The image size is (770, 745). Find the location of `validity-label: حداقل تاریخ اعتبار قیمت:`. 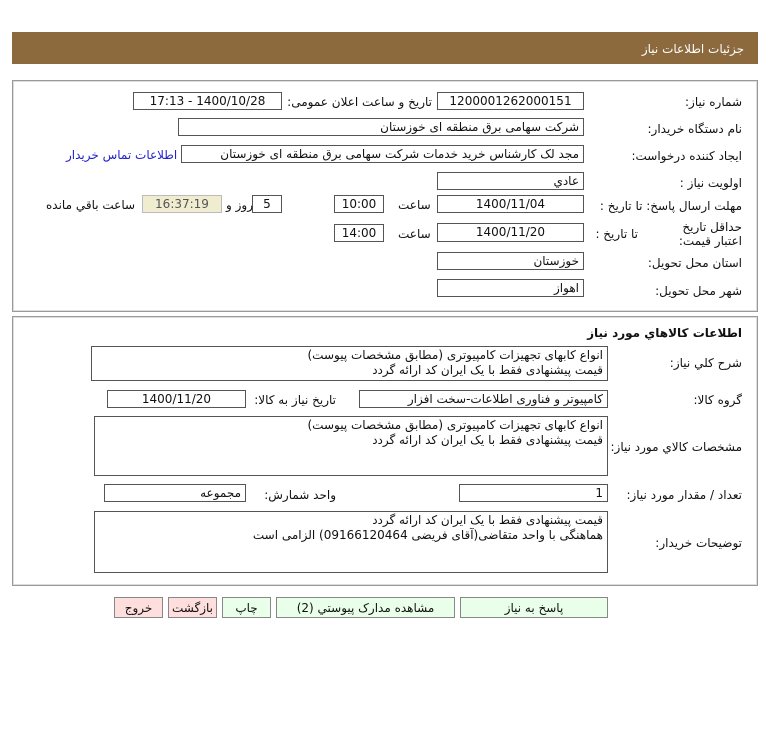

validity-label: حداقل تاریخ اعتبار قیمت: is located at coordinates (710, 234).